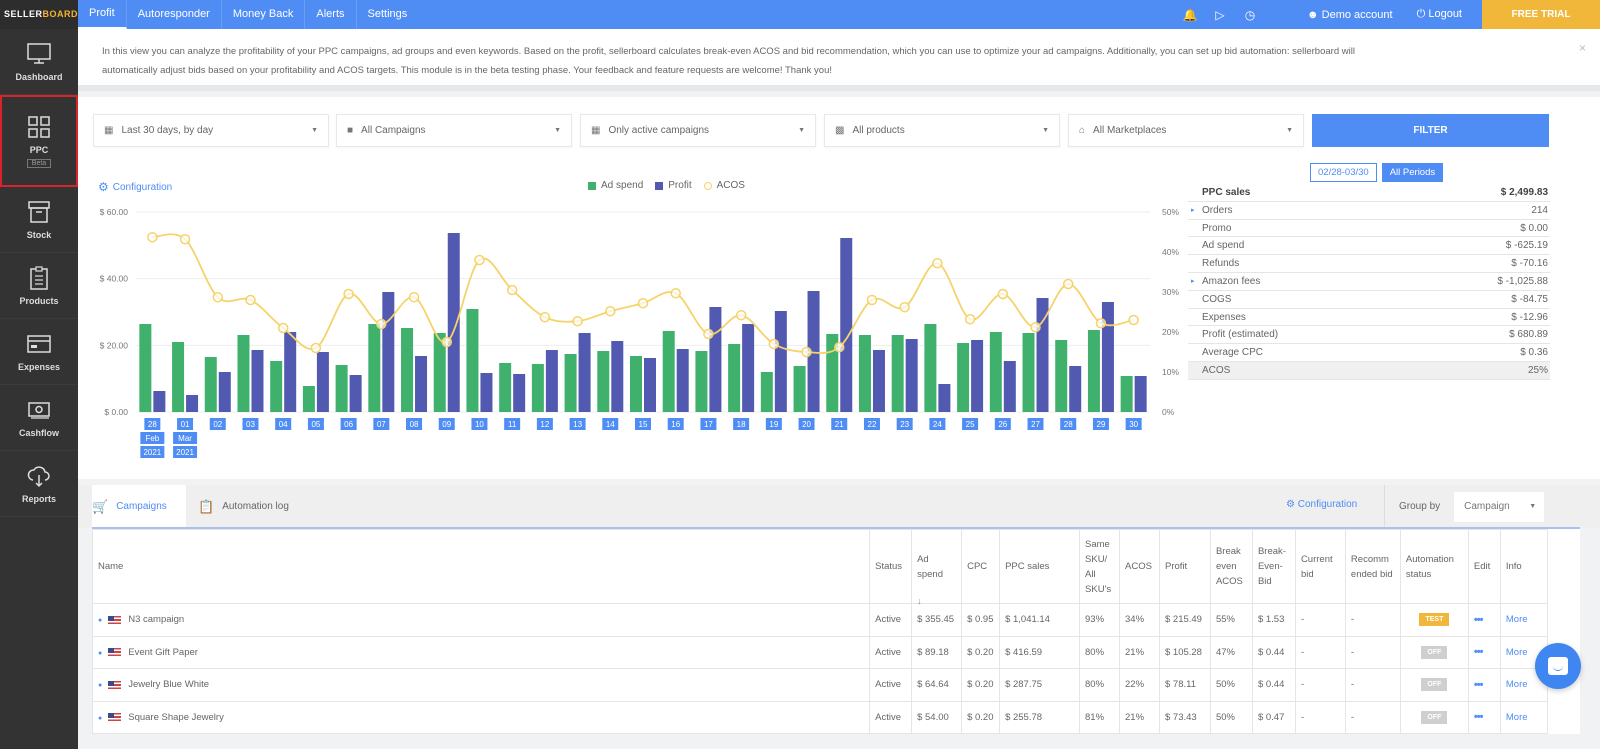 The width and height of the screenshot is (1600, 749). I want to click on campaign-name: N3 campaign, so click(156, 619).